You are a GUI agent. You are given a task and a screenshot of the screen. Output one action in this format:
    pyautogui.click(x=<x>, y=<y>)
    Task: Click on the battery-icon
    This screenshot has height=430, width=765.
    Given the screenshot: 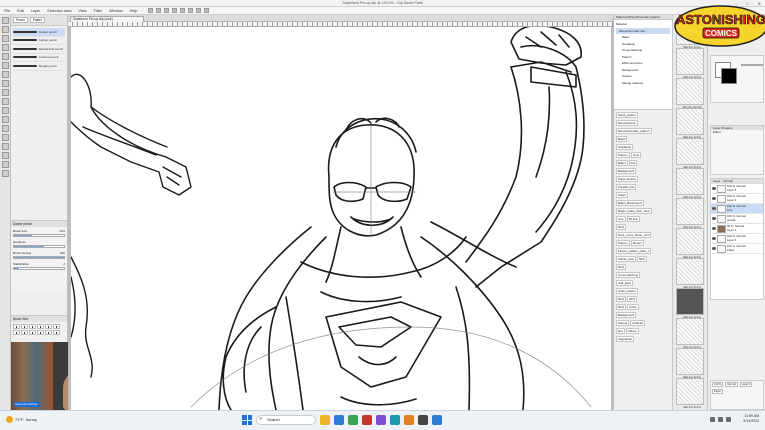 What is the action you would take?
    pyautogui.click(x=728, y=419)
    